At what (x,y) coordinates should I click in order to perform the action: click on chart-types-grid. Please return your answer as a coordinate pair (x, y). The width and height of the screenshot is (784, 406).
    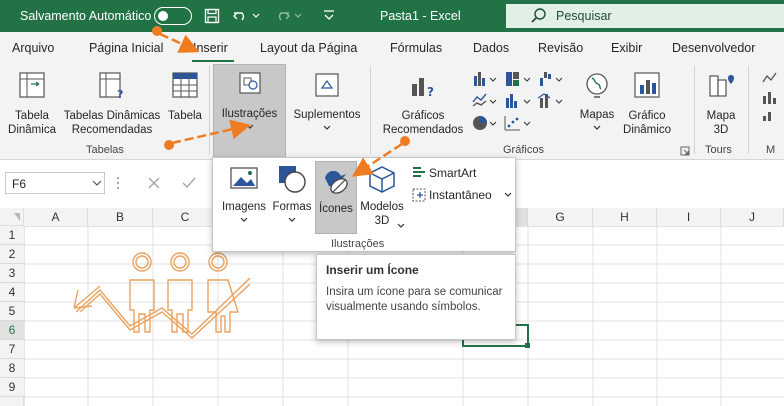
    Looking at the image, I should click on (520, 101).